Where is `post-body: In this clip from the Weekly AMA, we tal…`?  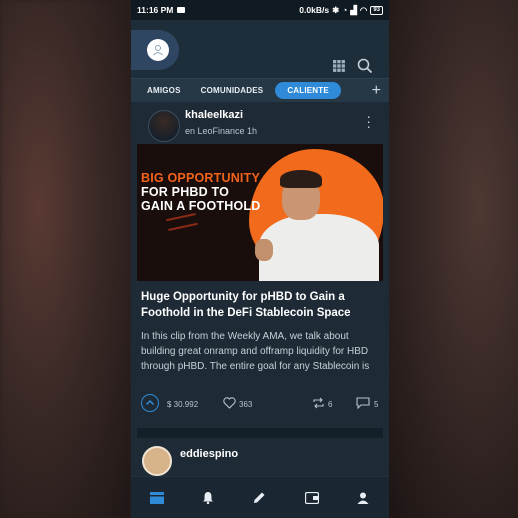
post-body: In this clip from the Weekly AMA, we tal… is located at coordinates (255, 351).